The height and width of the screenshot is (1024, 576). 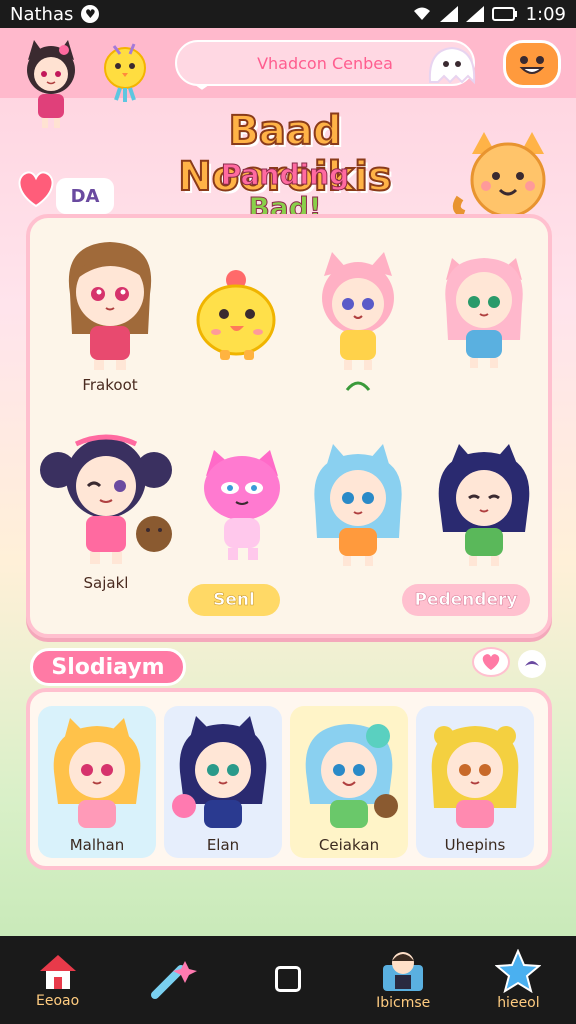 What do you see at coordinates (358, 311) in the screenshot?
I see `chibi-pink-cat-girl` at bounding box center [358, 311].